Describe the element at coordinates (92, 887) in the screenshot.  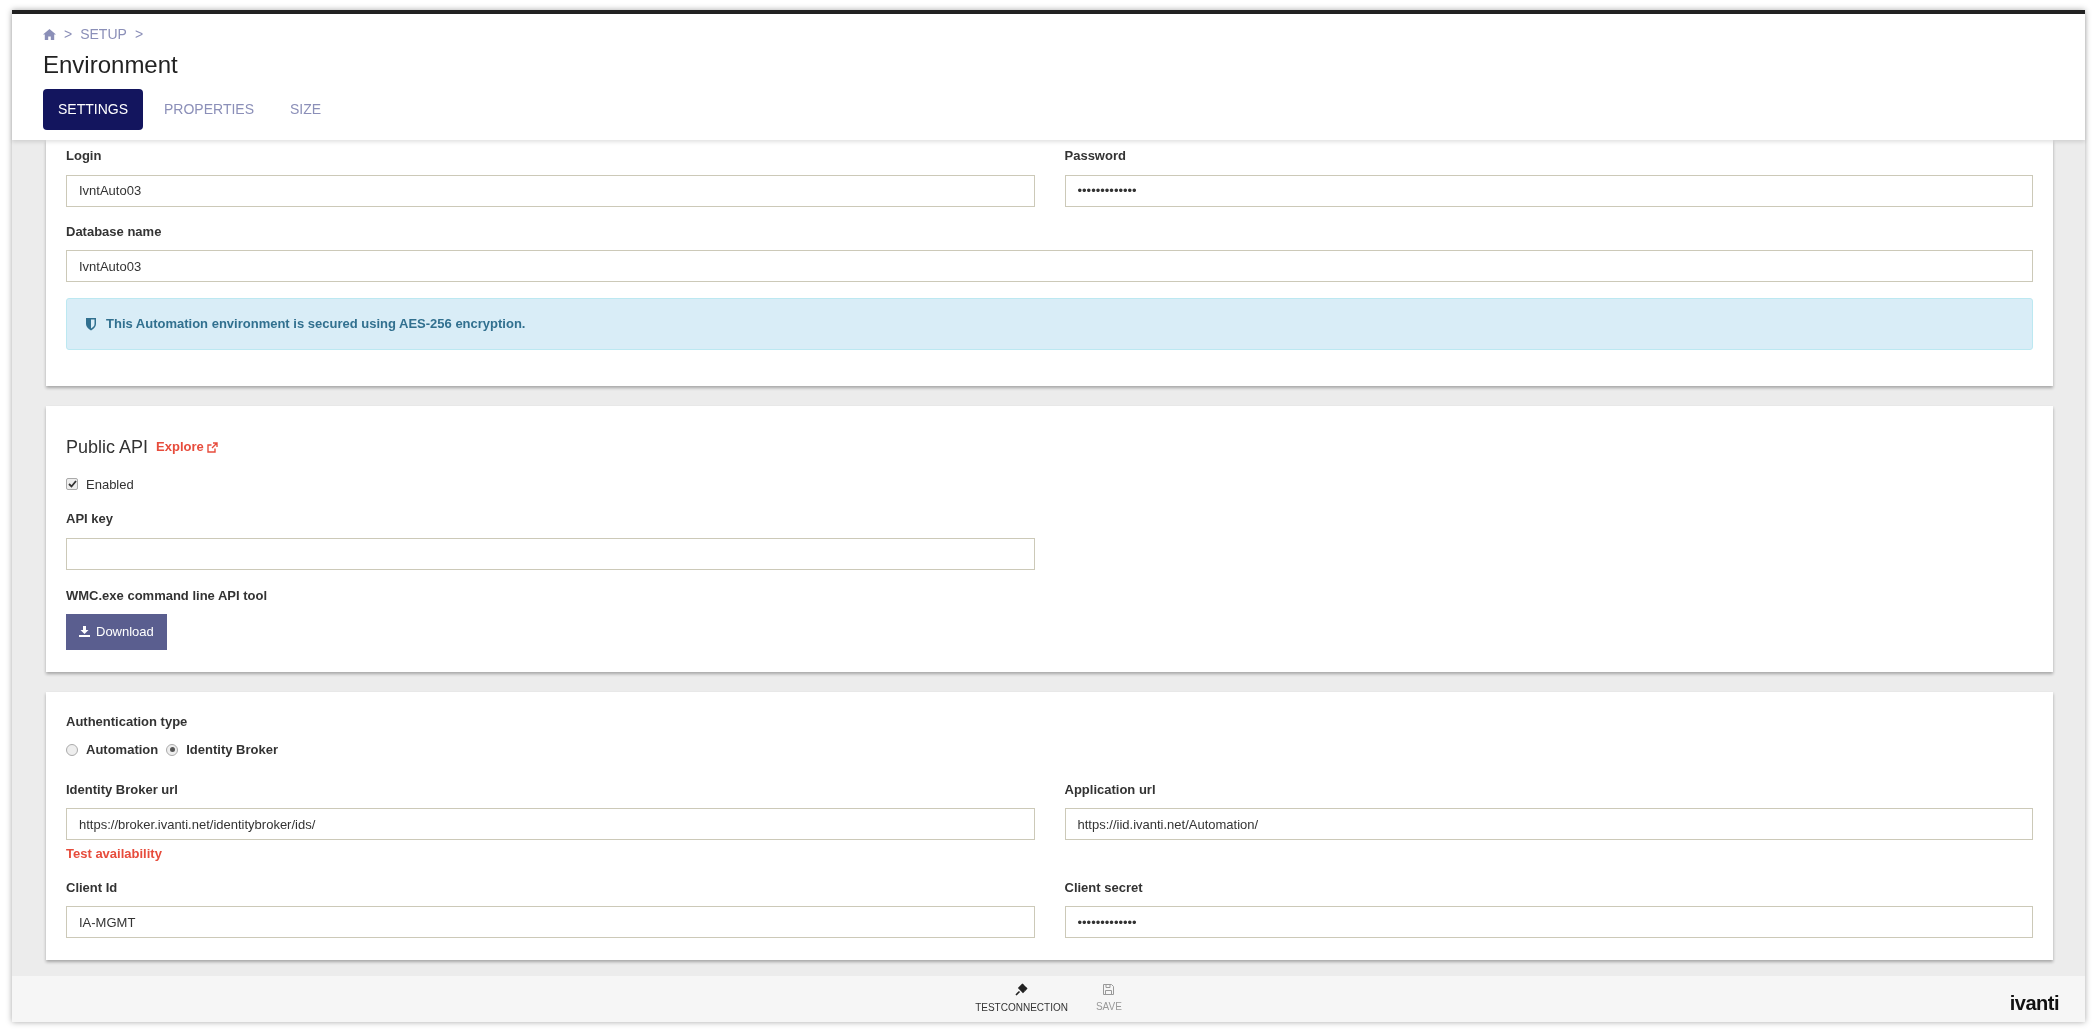
I see `field-label: Client Id` at that location.